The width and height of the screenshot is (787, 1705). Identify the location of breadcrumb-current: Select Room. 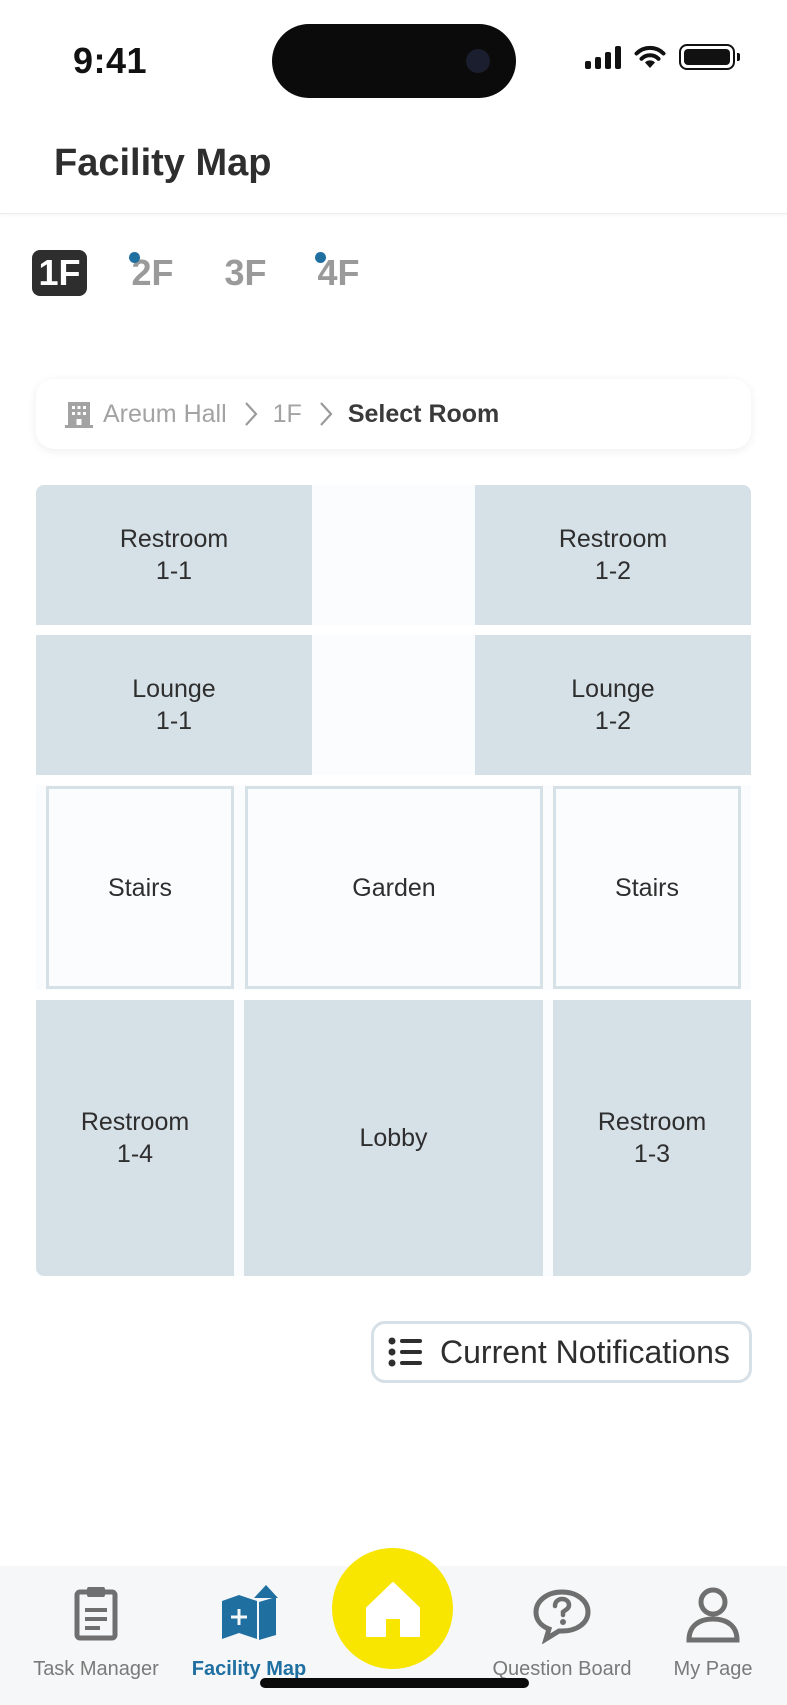
(423, 413).